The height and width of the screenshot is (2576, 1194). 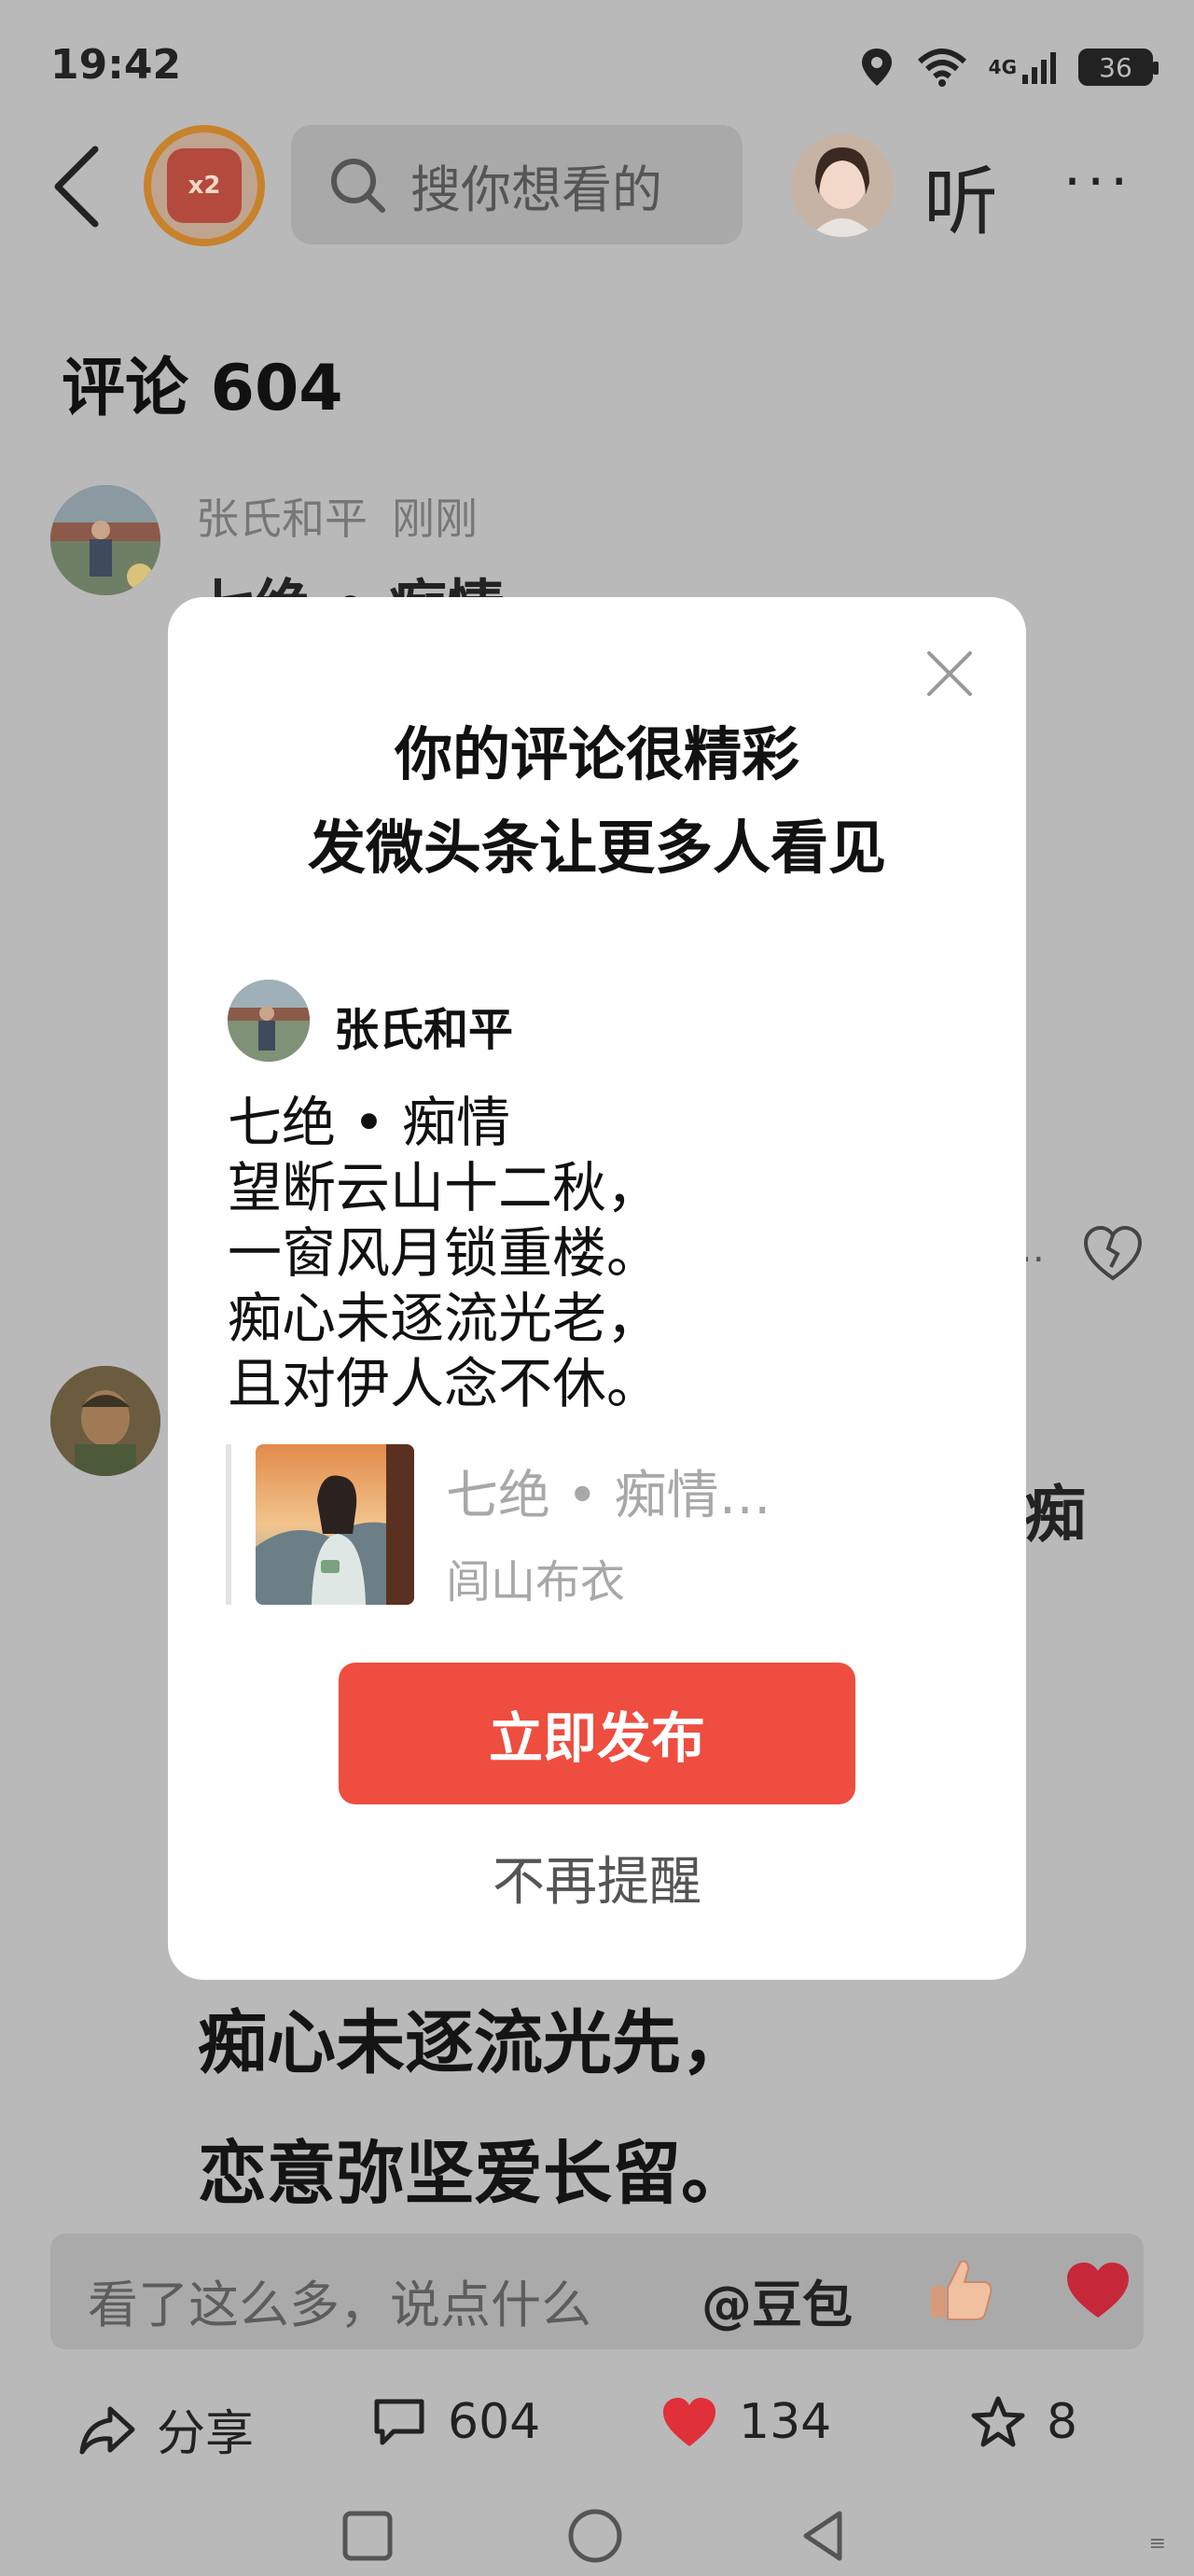 I want to click on comment-count-button: 604, so click(x=455, y=2422).